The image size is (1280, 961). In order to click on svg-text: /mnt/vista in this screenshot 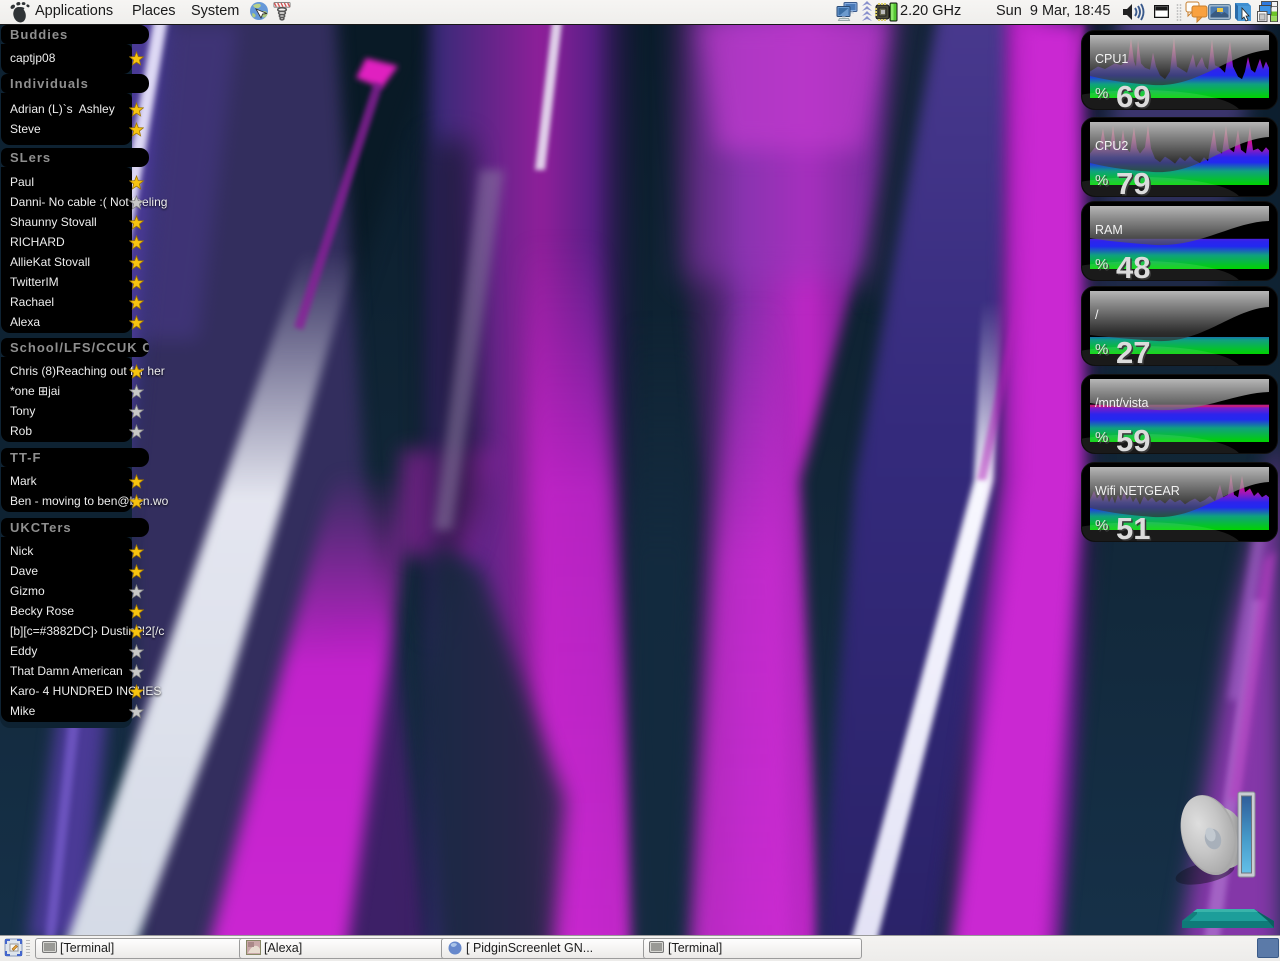, I will do `click(1122, 403)`.